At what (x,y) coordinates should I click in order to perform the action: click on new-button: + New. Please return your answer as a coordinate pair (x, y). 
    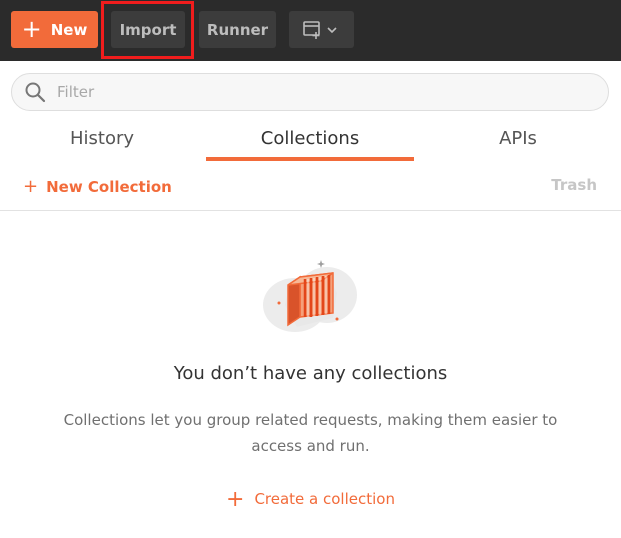
    Looking at the image, I should click on (54, 29).